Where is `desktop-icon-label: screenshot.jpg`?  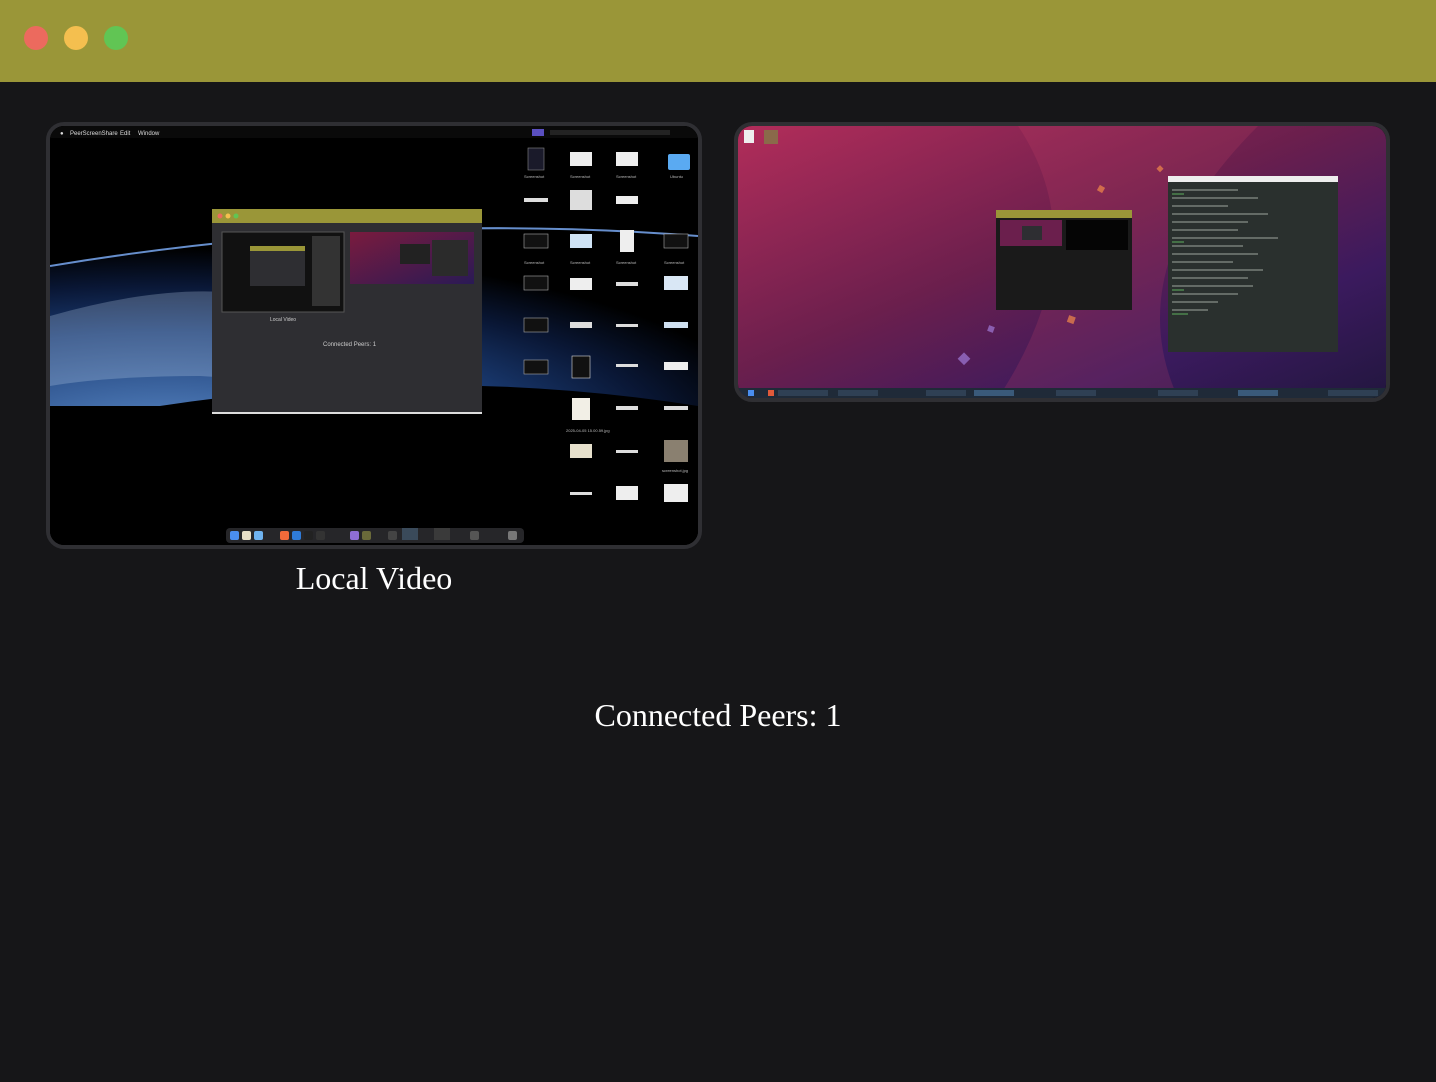
desktop-icon-label: screenshot.jpg is located at coordinates (675, 470).